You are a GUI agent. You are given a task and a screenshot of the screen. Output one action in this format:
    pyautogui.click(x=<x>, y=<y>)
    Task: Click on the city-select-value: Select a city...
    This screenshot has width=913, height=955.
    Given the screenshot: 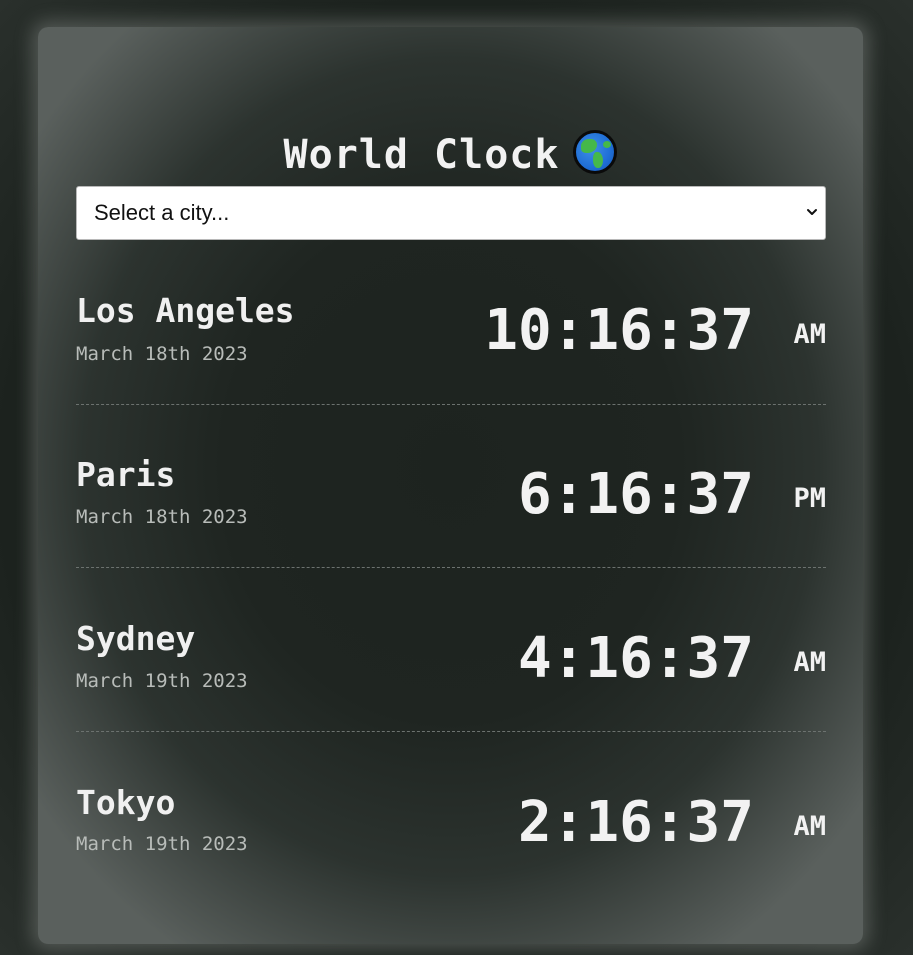 What is the action you would take?
    pyautogui.click(x=162, y=212)
    